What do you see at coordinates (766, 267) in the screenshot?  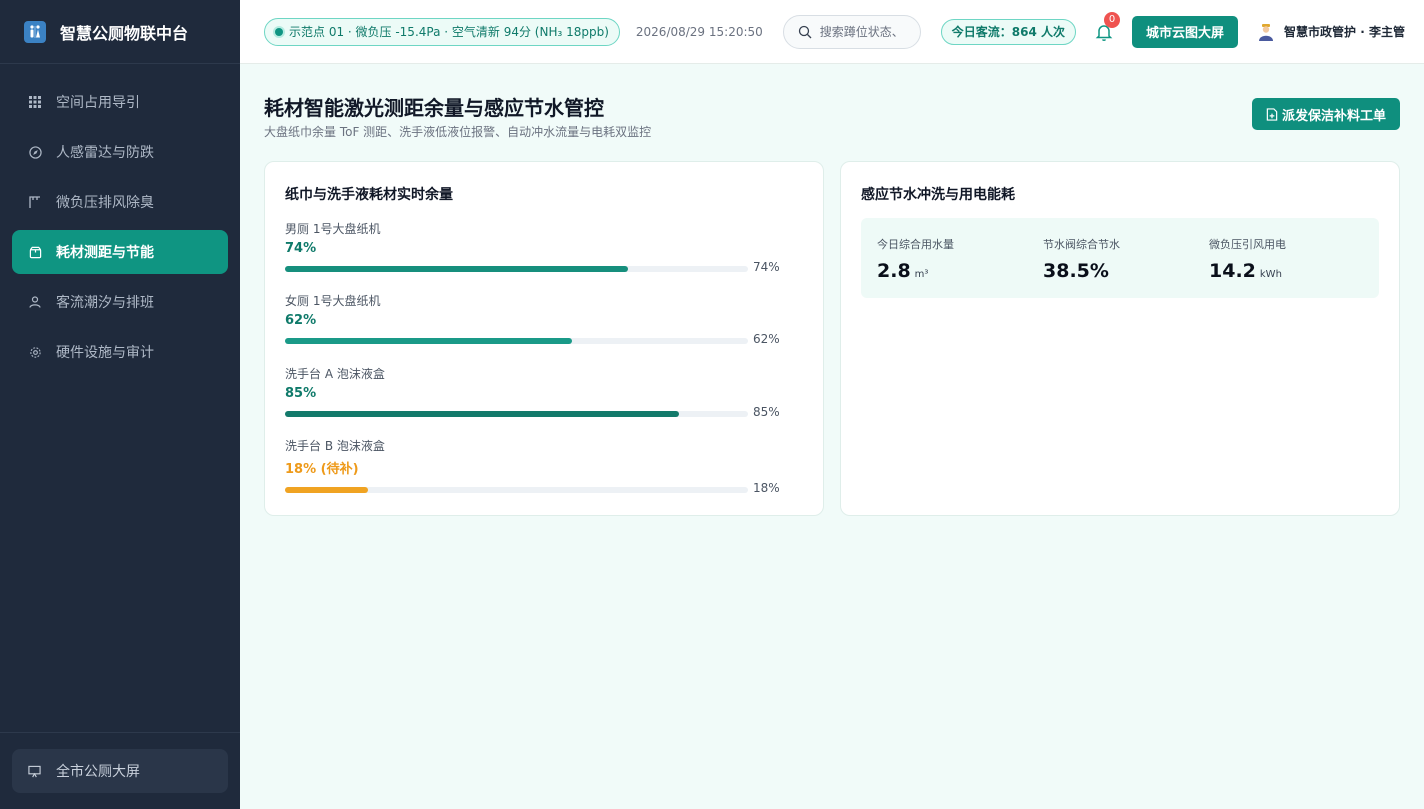 I see `level-percent: 74%` at bounding box center [766, 267].